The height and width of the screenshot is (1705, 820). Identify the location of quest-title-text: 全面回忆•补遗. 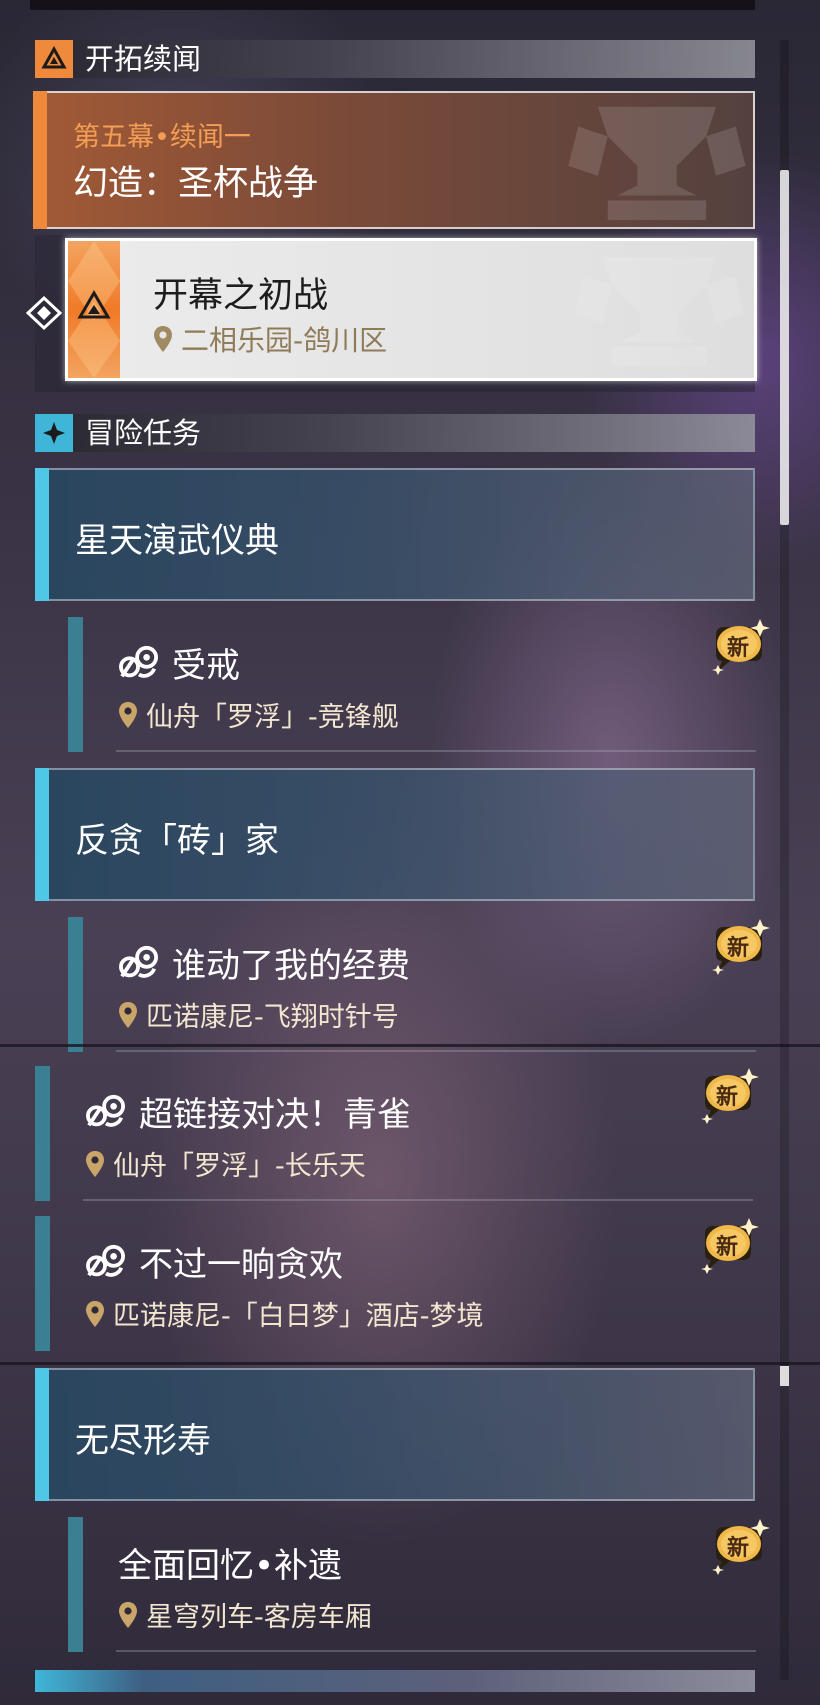
(230, 1566).